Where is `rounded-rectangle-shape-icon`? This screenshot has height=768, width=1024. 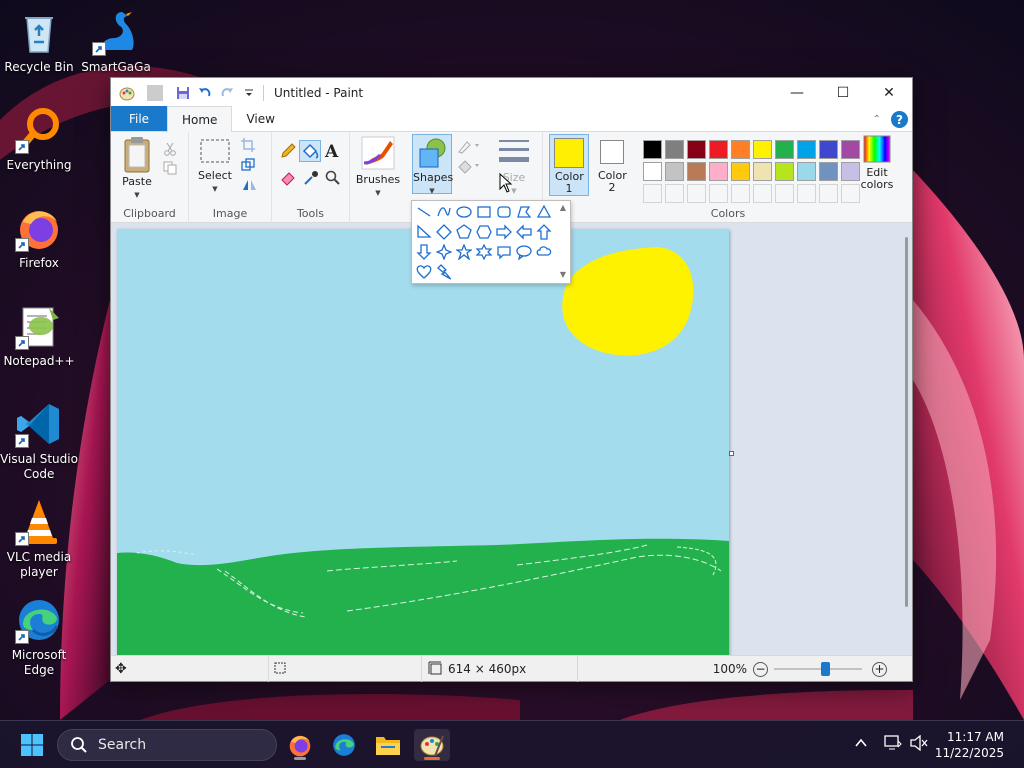
rounded-rectangle-shape-icon is located at coordinates (504, 212).